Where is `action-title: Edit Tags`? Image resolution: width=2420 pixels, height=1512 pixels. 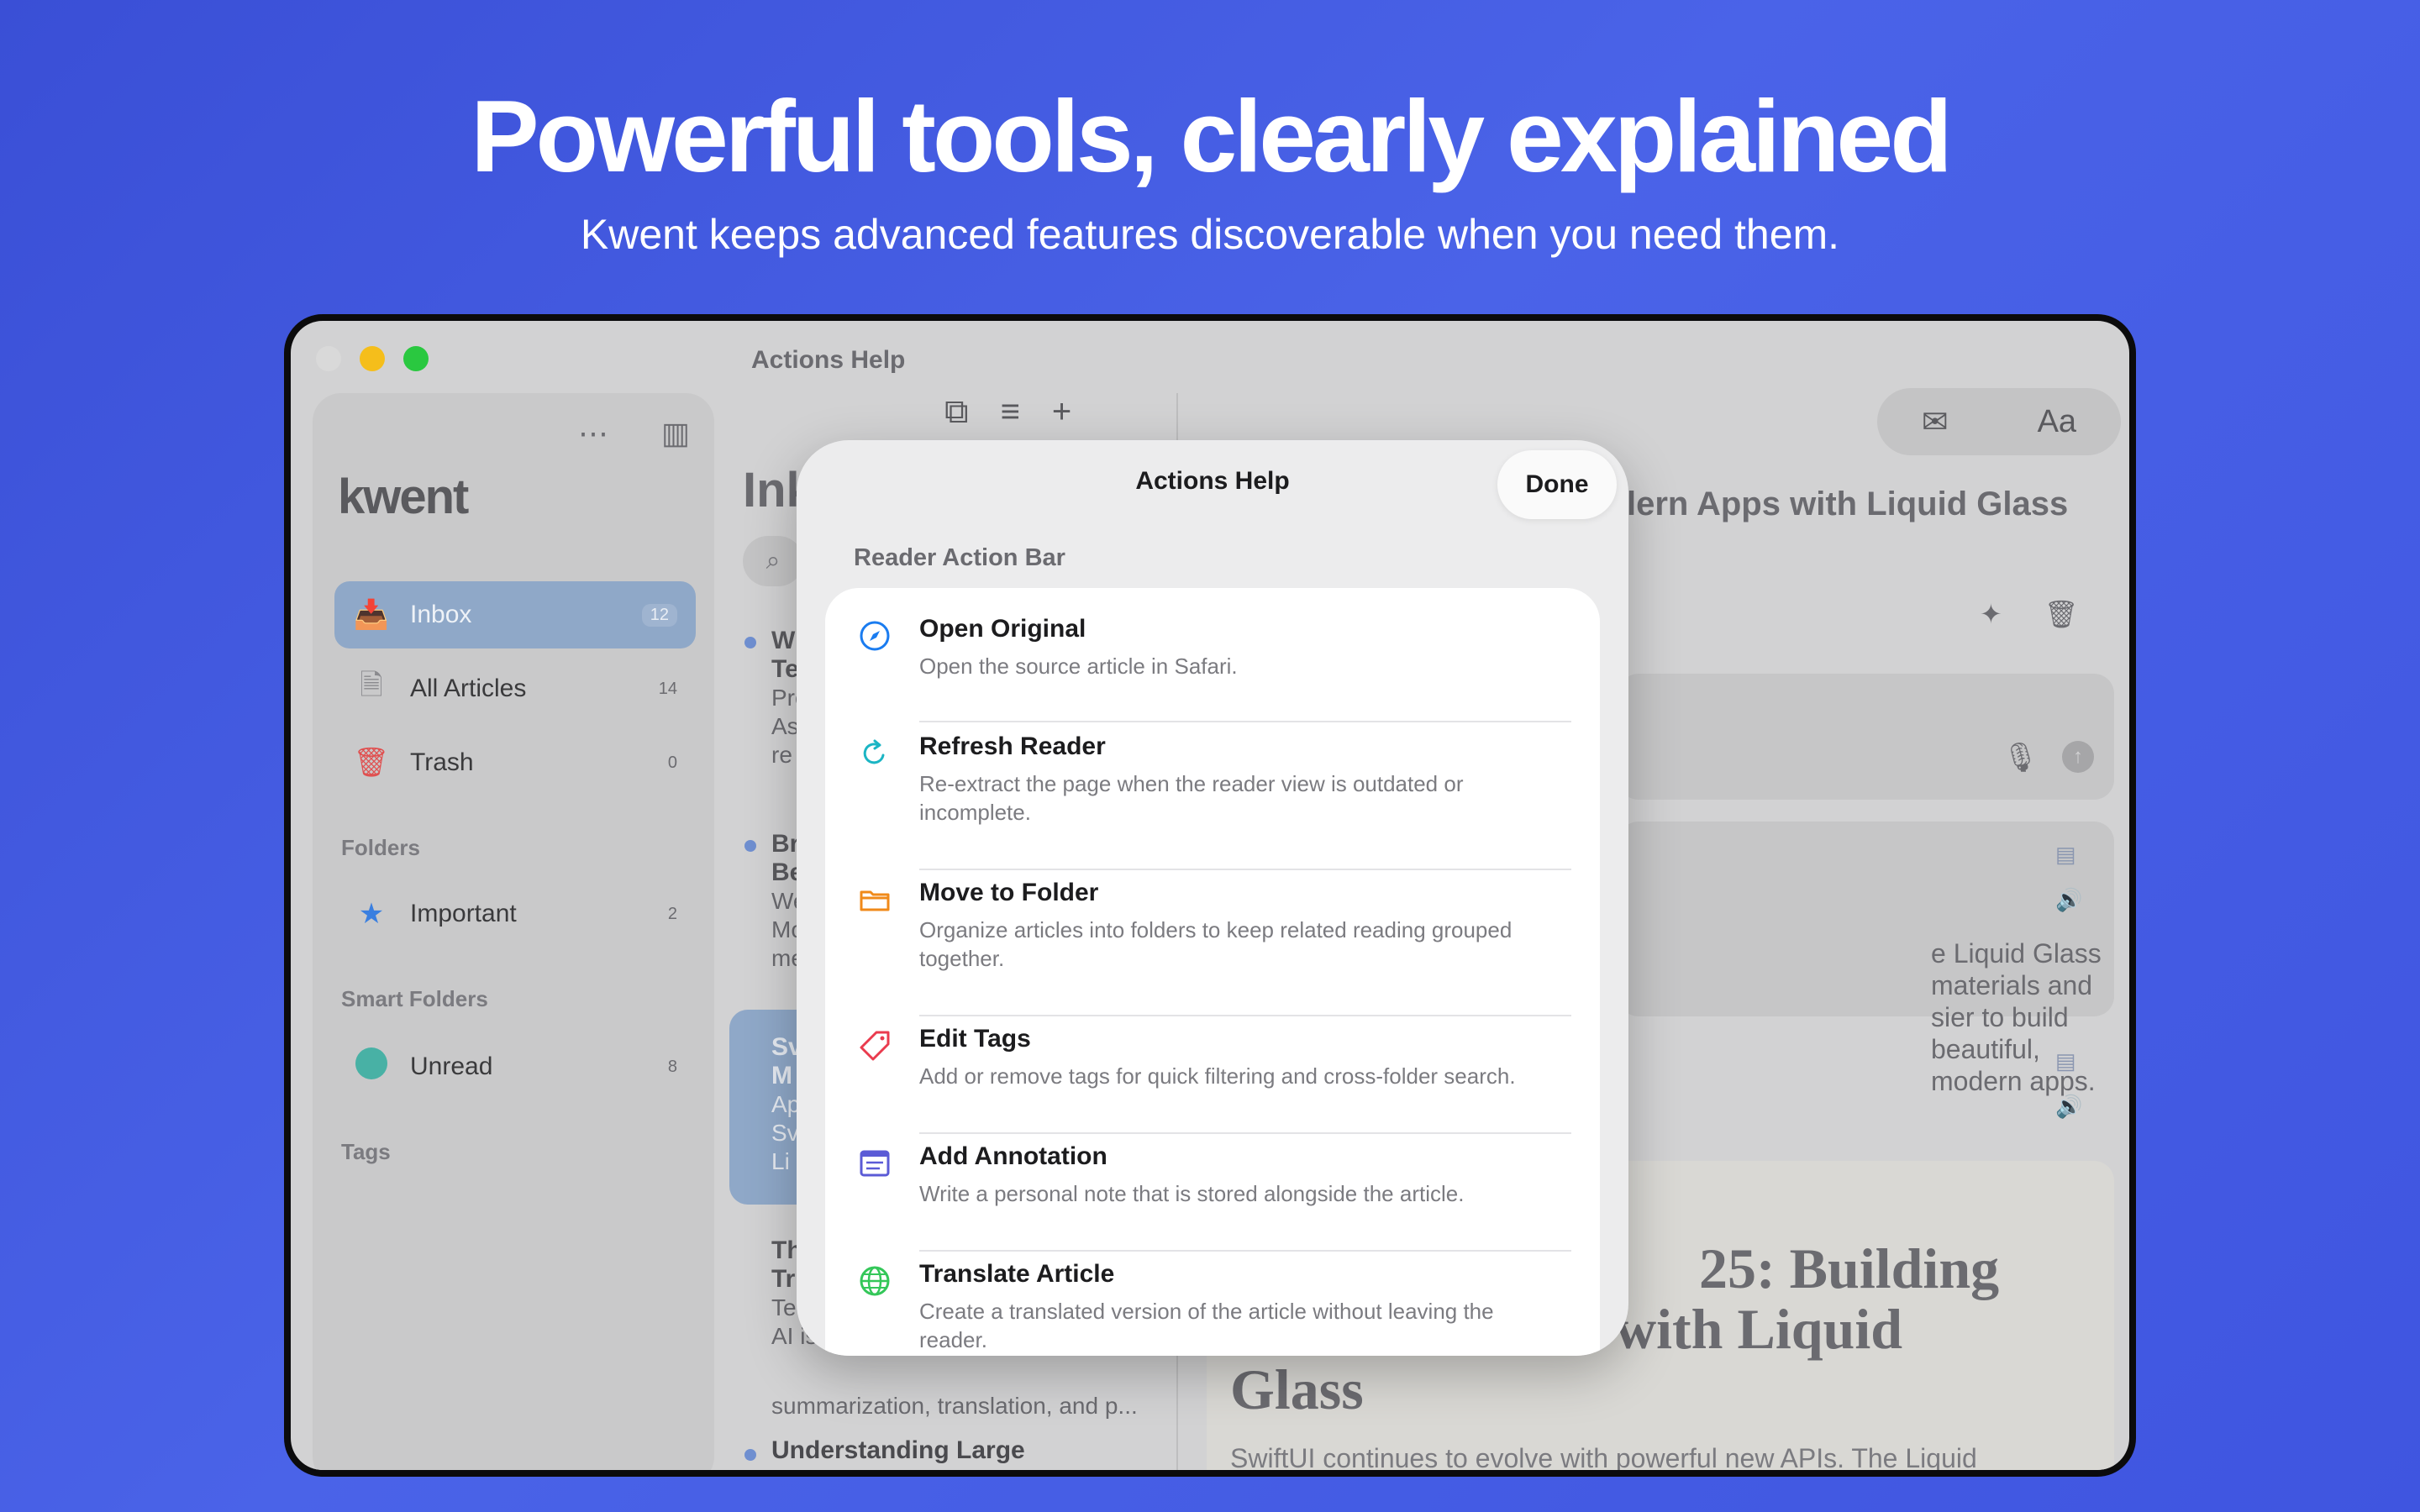 action-title: Edit Tags is located at coordinates (975, 1039).